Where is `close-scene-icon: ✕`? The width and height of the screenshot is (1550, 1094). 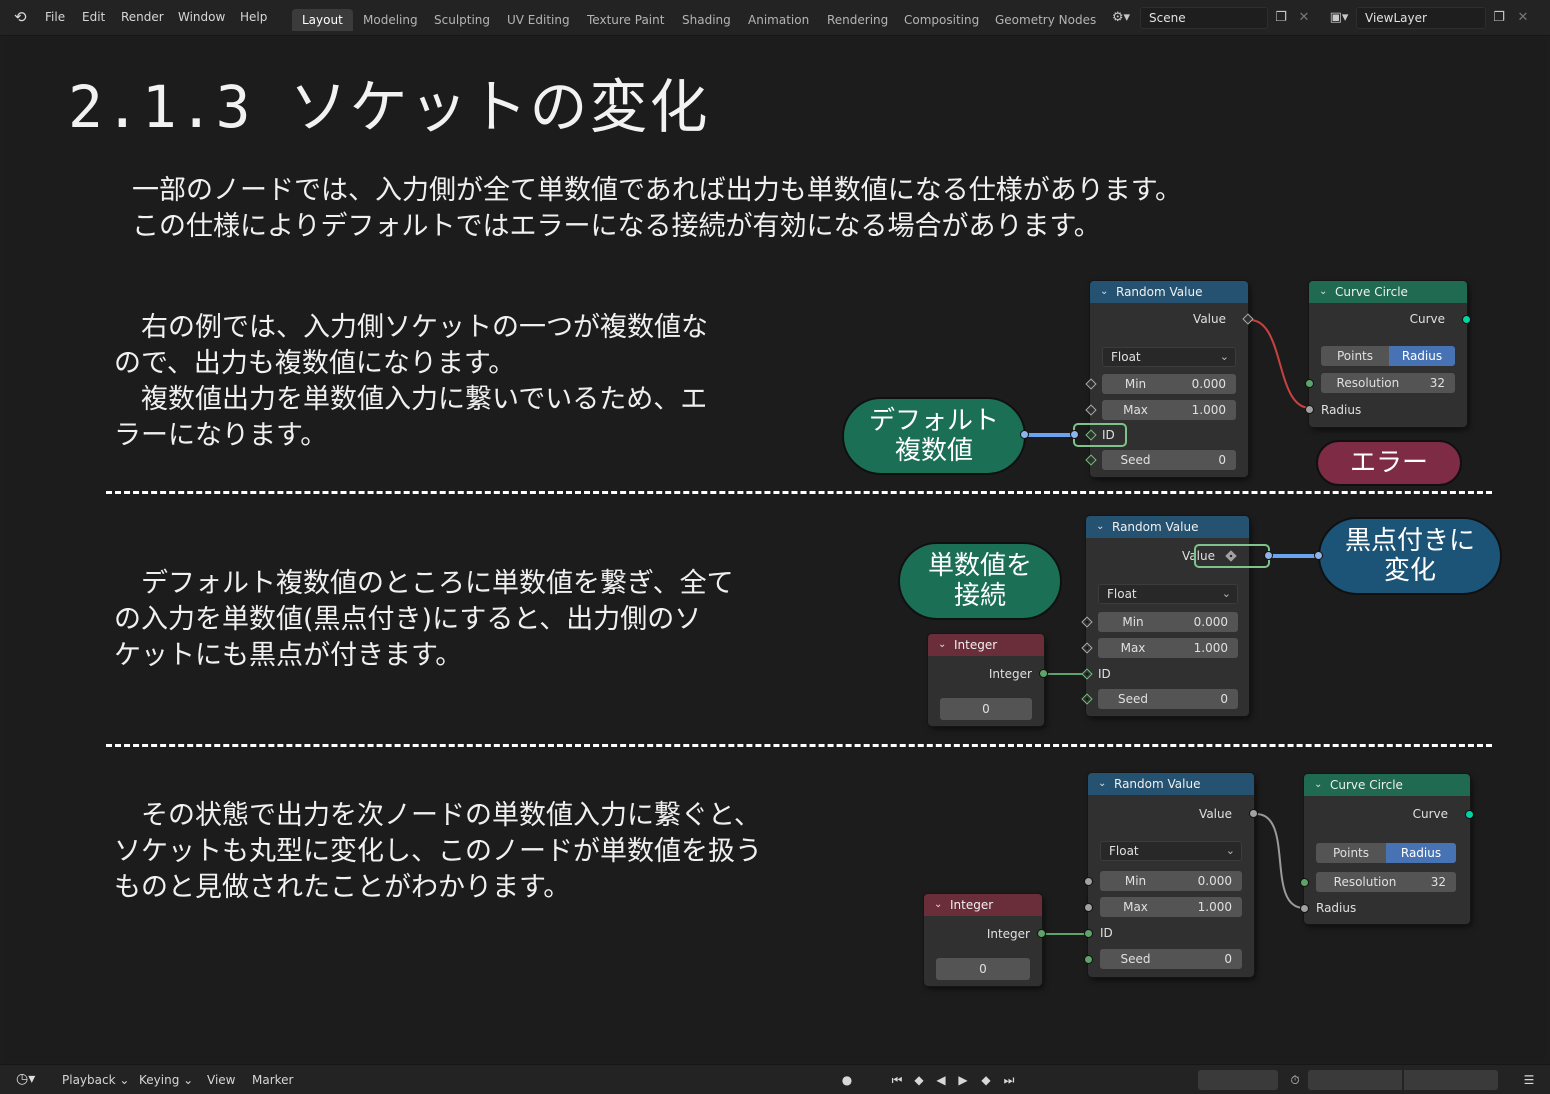 close-scene-icon: ✕ is located at coordinates (1304, 18).